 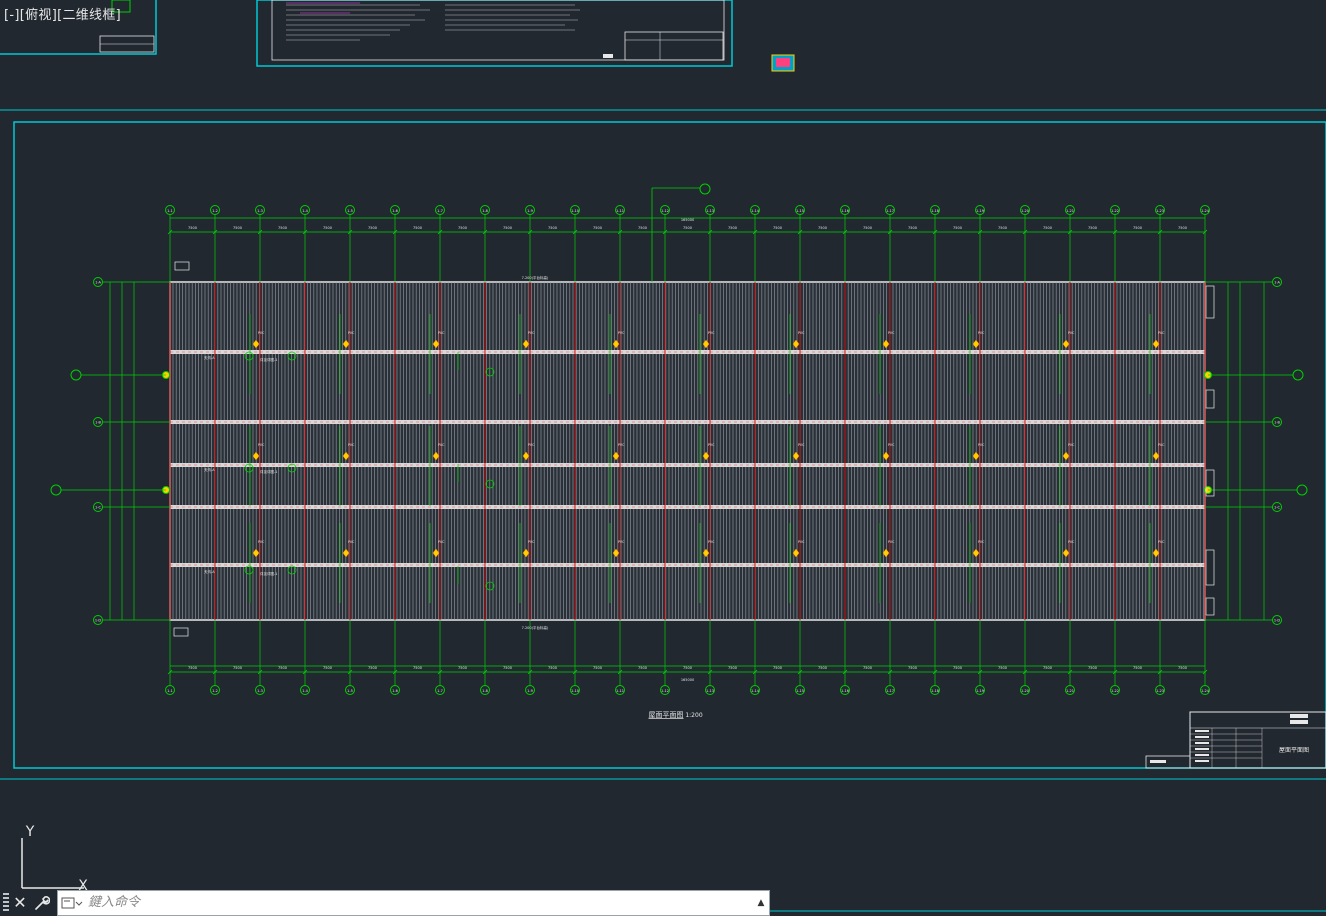 What do you see at coordinates (1205, 211) in the screenshot?
I see `axis-label-top: 1-24` at bounding box center [1205, 211].